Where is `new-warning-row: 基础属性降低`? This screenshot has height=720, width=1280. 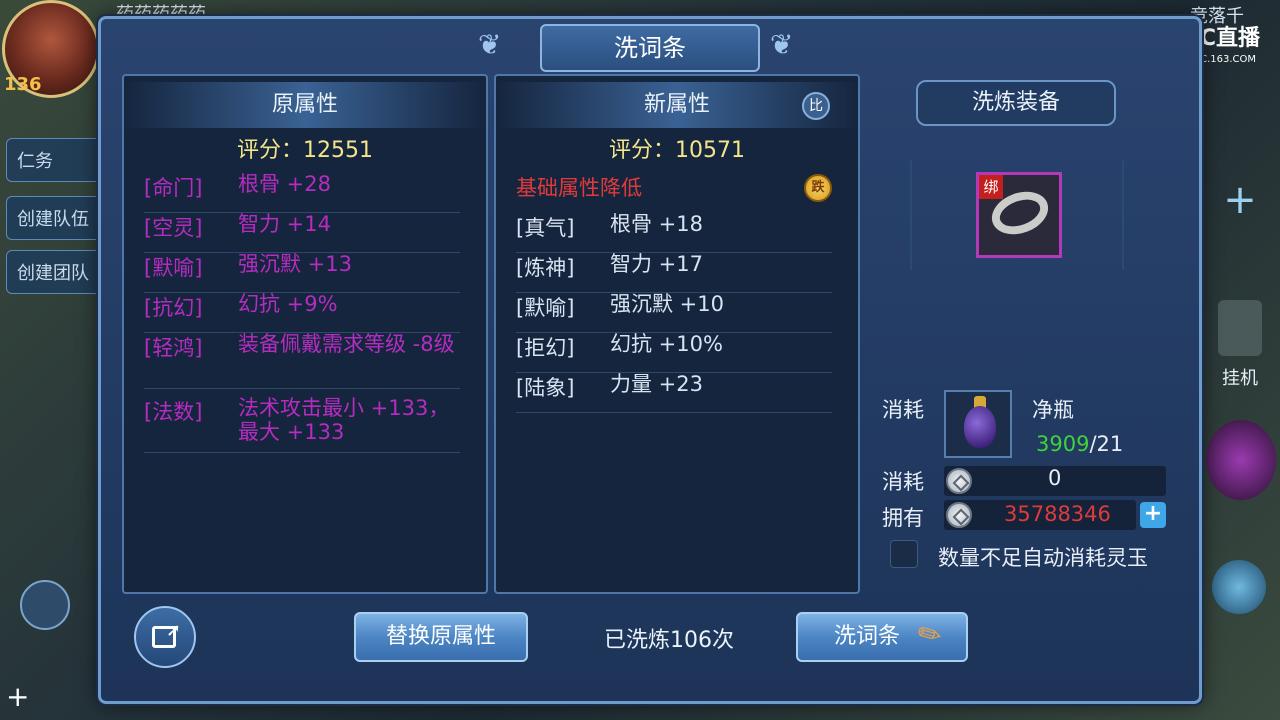
new-warning-row: 基础属性降低 is located at coordinates (674, 192).